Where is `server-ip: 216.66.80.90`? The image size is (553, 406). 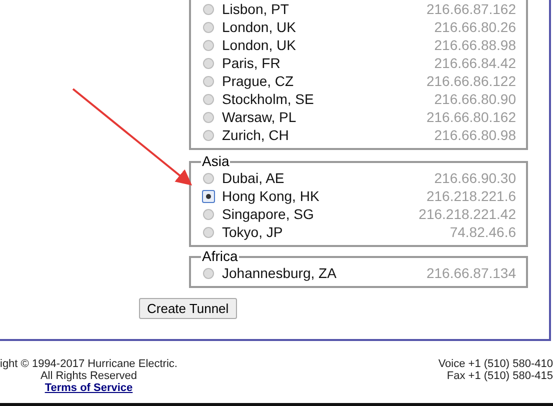
server-ip: 216.66.80.90 is located at coordinates (475, 99).